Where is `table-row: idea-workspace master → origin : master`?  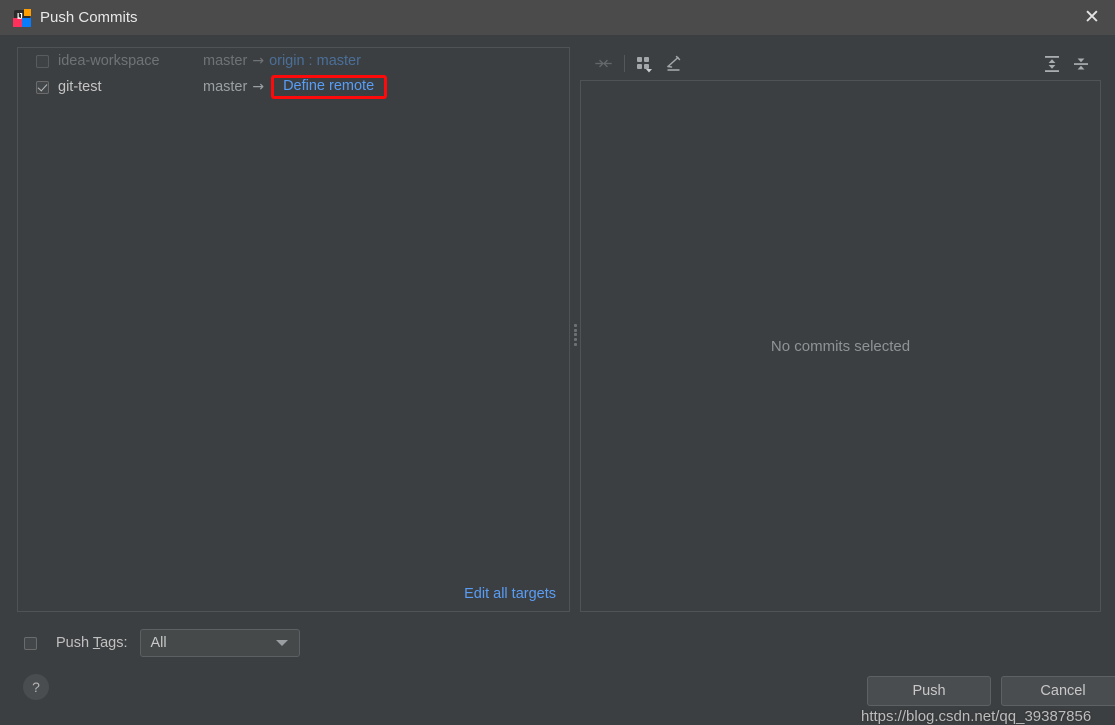 table-row: idea-workspace master → origin : master is located at coordinates (293, 61).